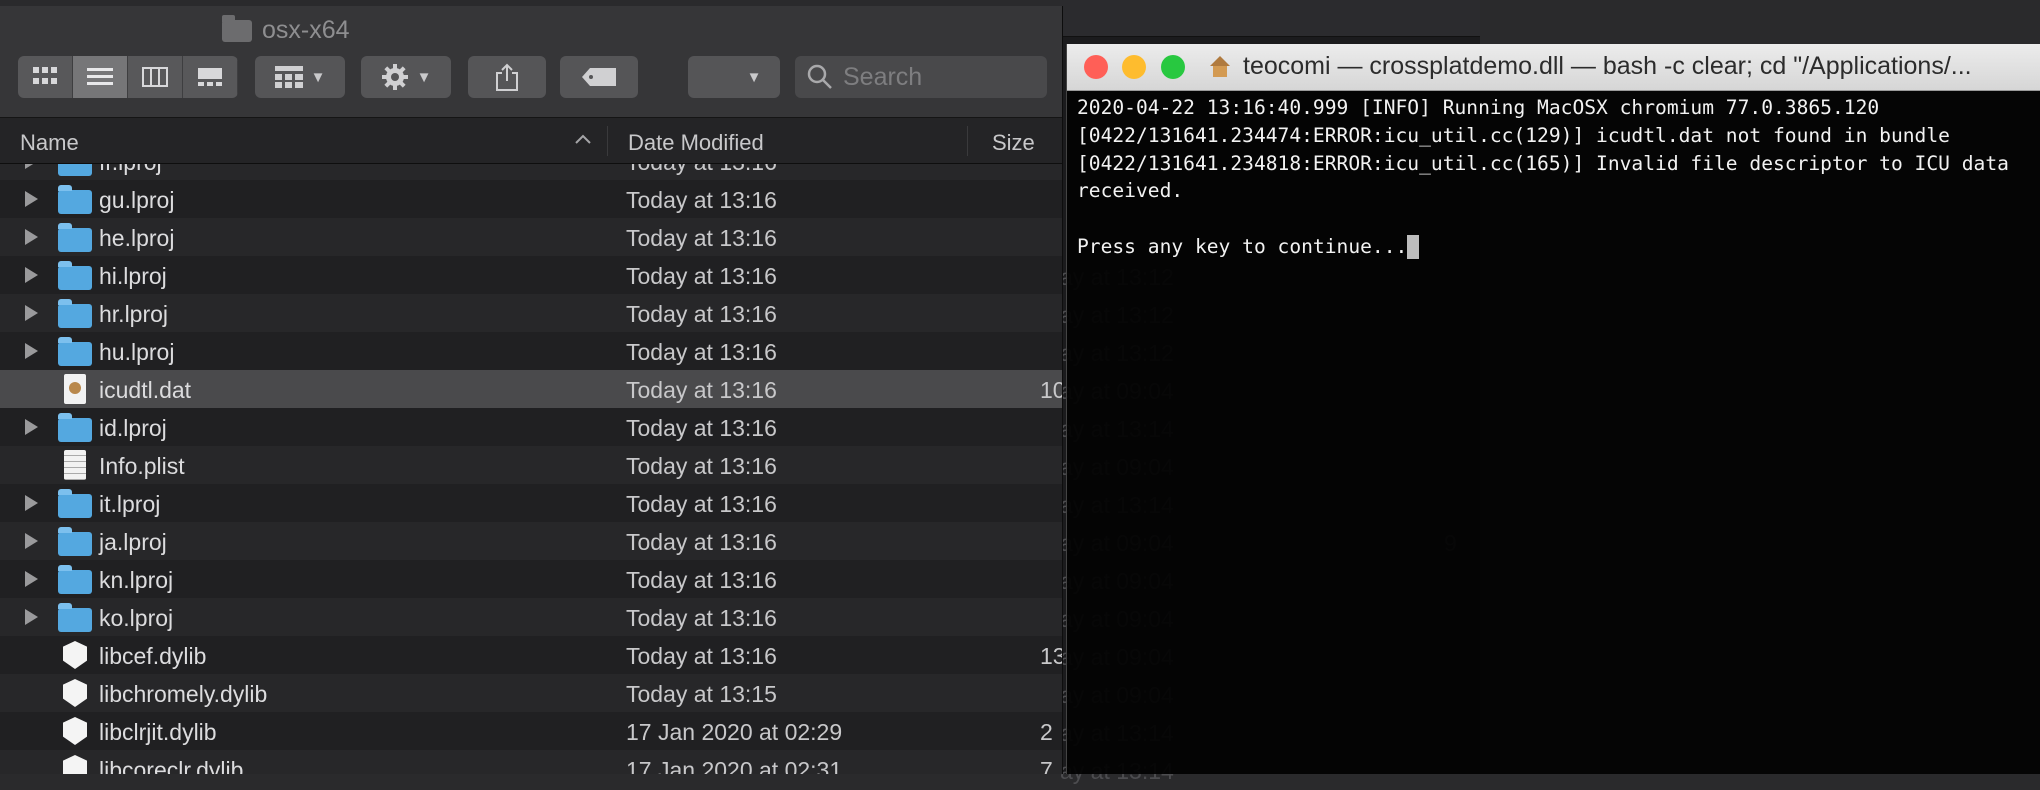  I want to click on name-column-header: Name, so click(49, 143).